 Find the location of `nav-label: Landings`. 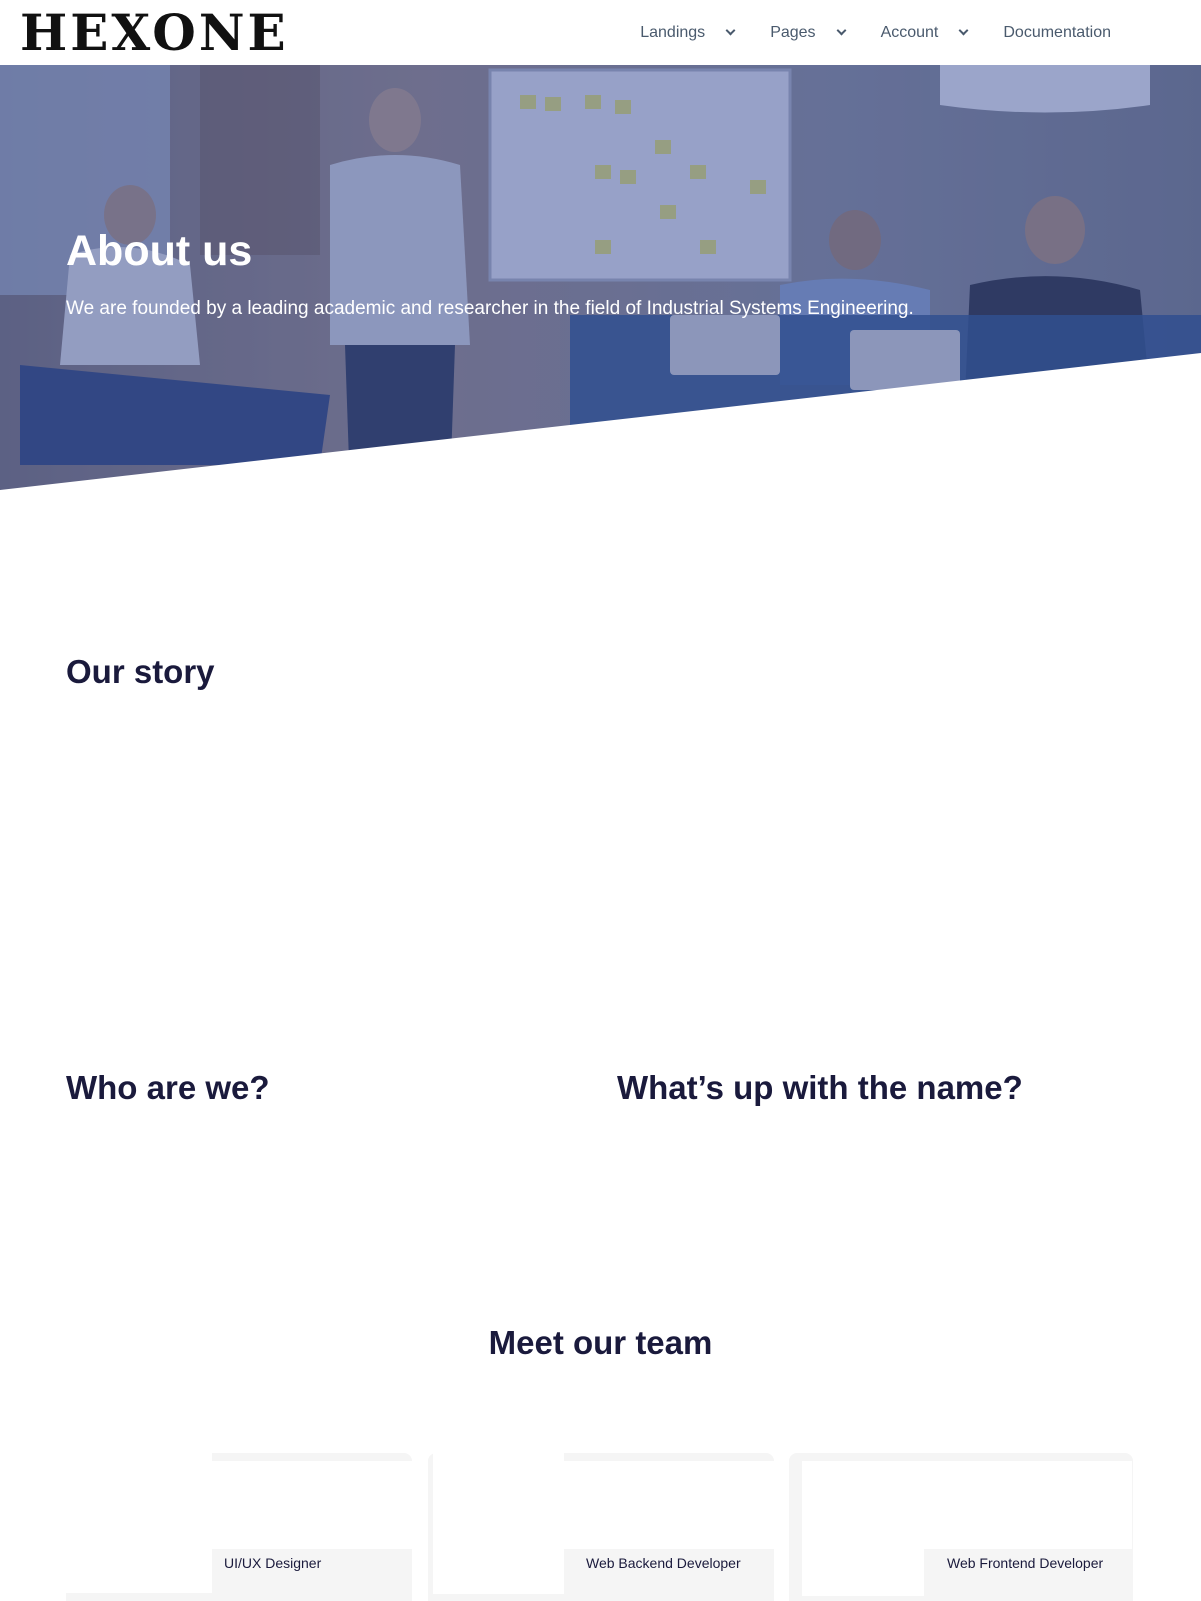

nav-label: Landings is located at coordinates (673, 32).